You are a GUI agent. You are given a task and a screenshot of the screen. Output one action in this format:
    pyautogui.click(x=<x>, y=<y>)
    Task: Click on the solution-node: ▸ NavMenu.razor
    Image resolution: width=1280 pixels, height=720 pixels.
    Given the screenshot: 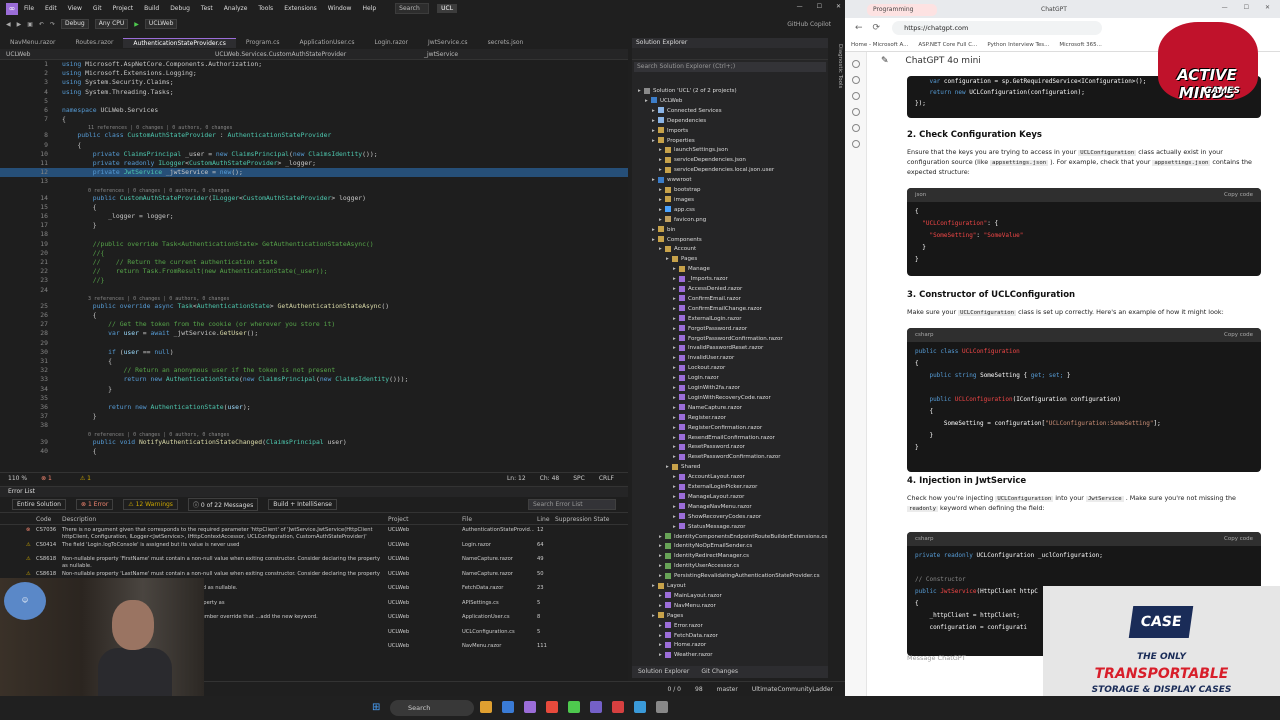 What is the action you would take?
    pyautogui.click(x=687, y=606)
    